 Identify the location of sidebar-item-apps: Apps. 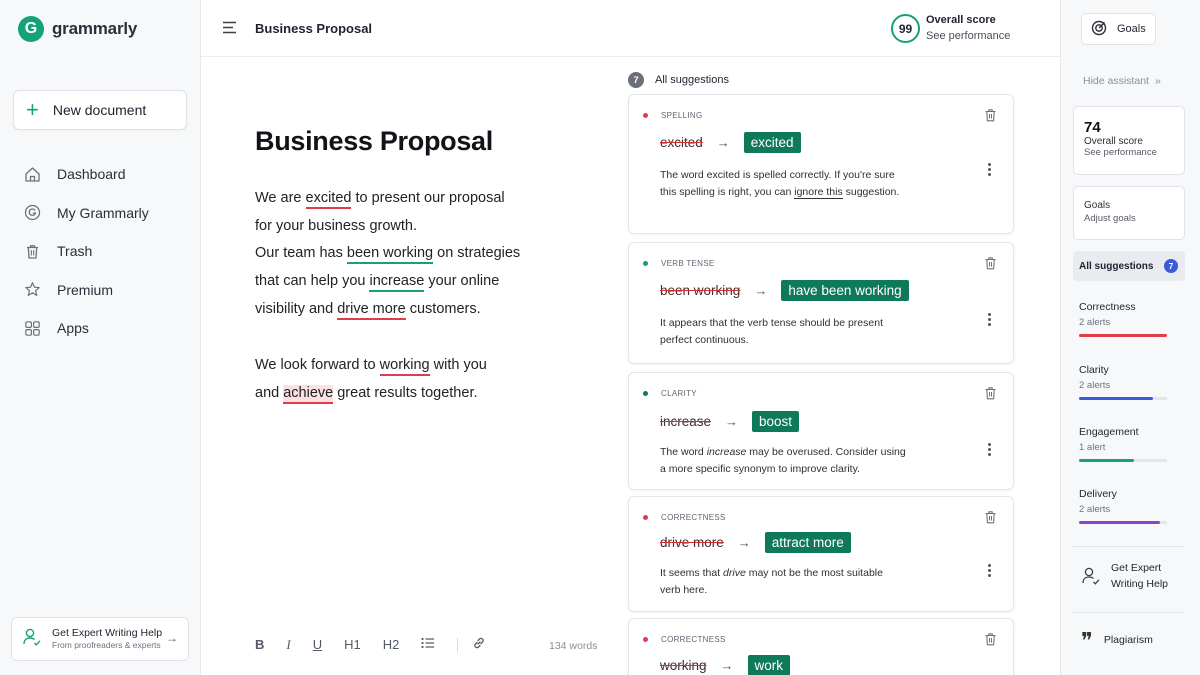
(100, 328).